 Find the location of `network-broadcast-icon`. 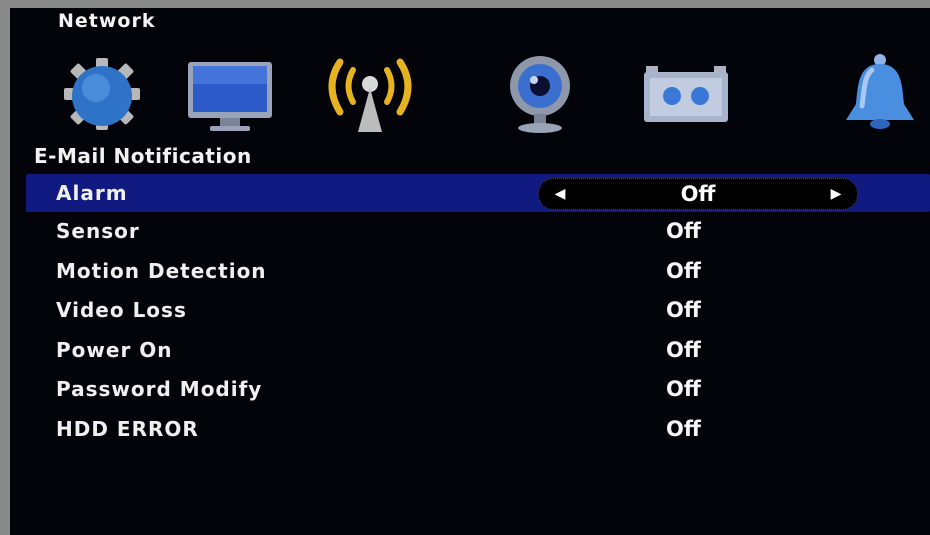

network-broadcast-icon is located at coordinates (370, 94).